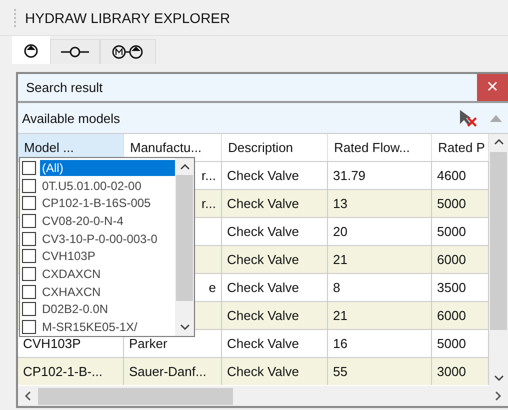 The height and width of the screenshot is (410, 508). Describe the element at coordinates (468, 118) in the screenshot. I see `clear-filter-icon` at that location.